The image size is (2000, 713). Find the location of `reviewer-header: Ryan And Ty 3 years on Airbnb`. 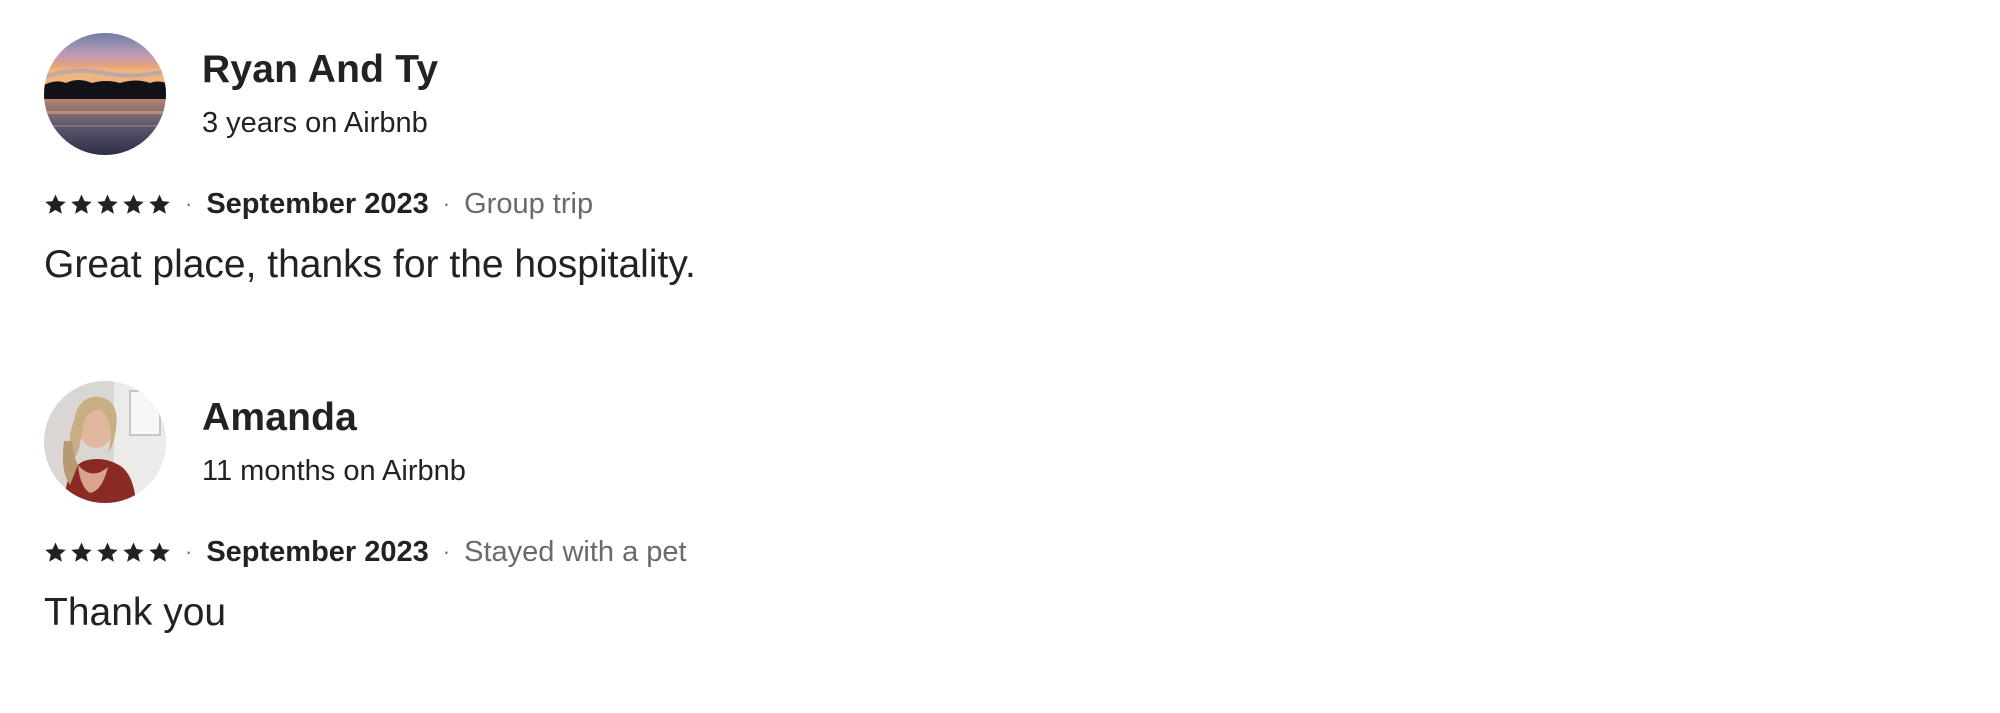

reviewer-header: Ryan And Ty 3 years on Airbnb is located at coordinates (744, 94).